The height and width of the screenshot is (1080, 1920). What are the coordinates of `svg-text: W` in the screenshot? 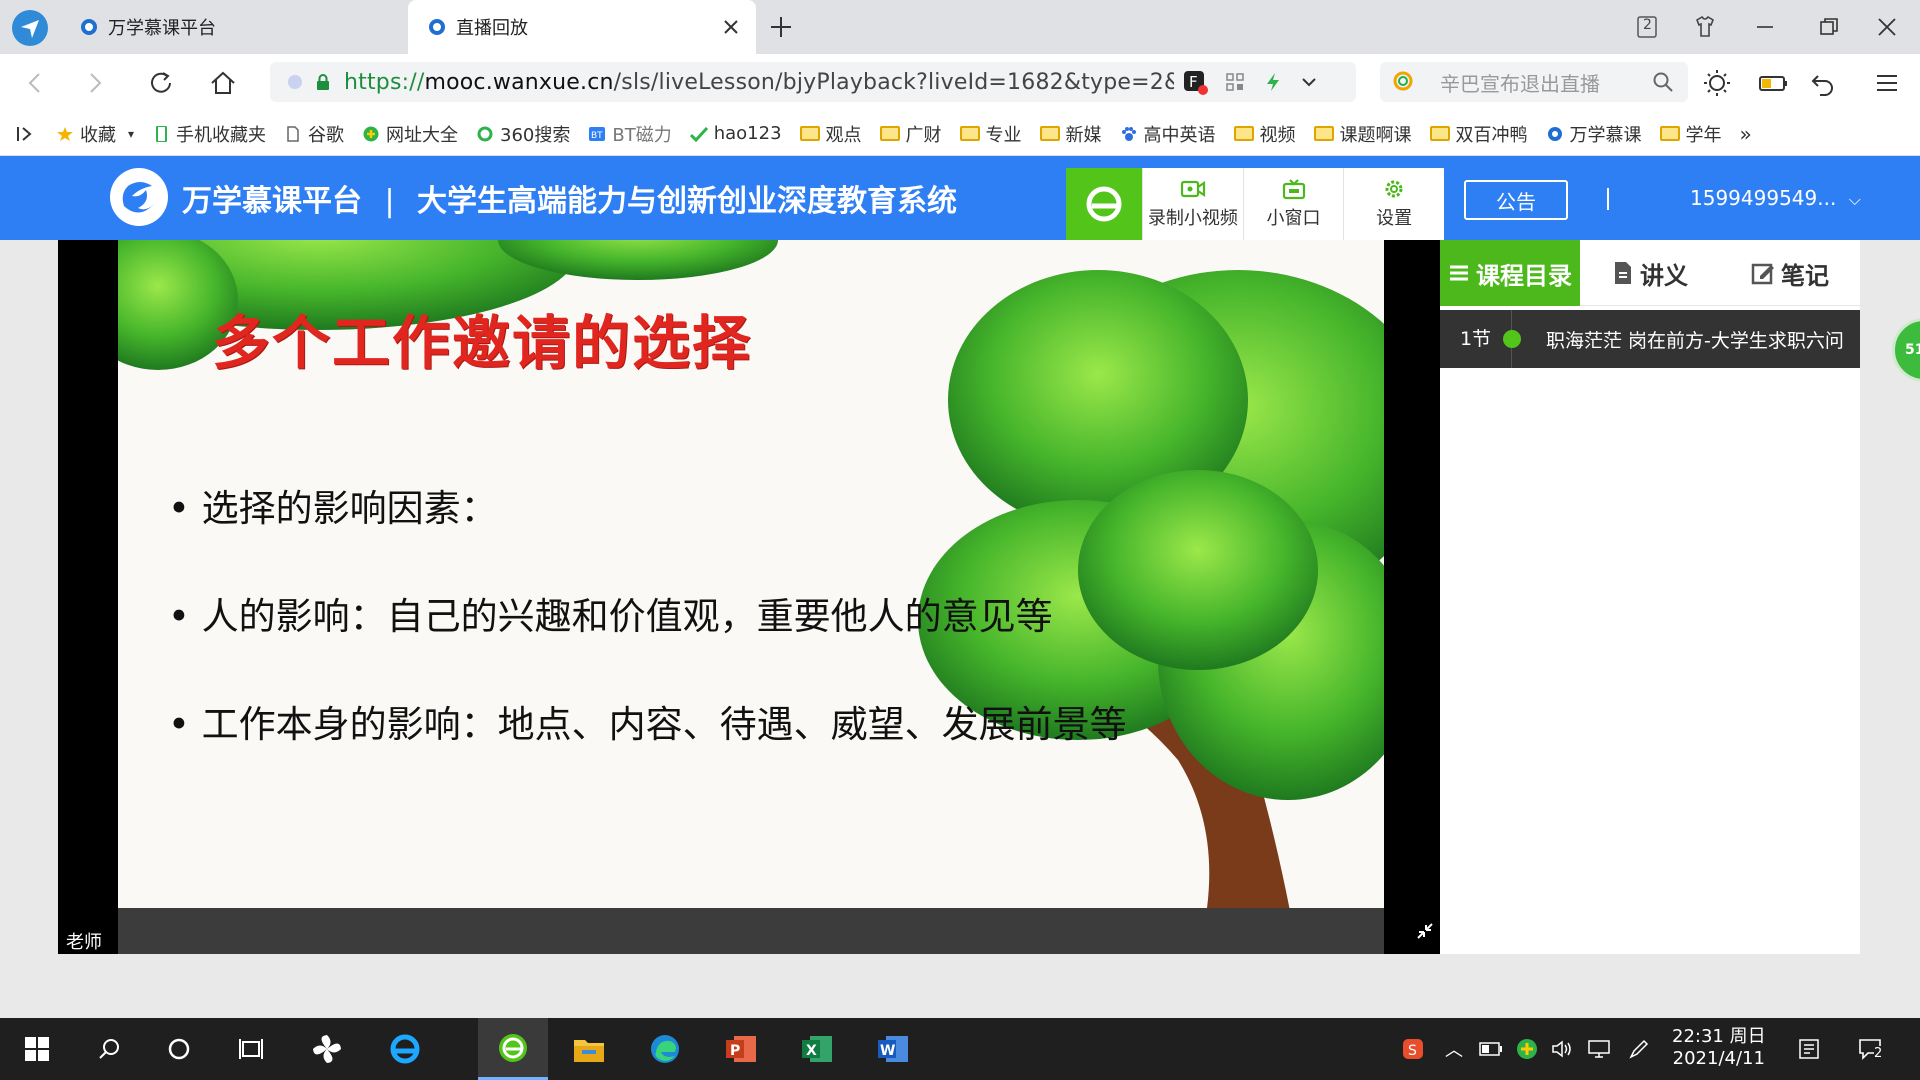 It's located at (887, 1051).